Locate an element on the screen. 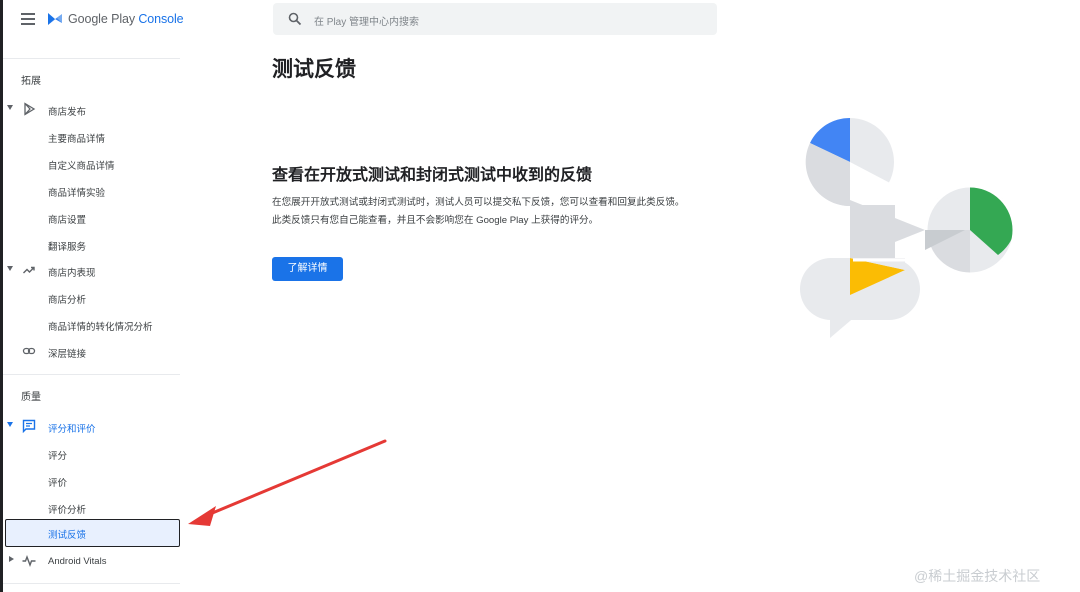  sidebar-item-label: 深层链接 is located at coordinates (67, 354).